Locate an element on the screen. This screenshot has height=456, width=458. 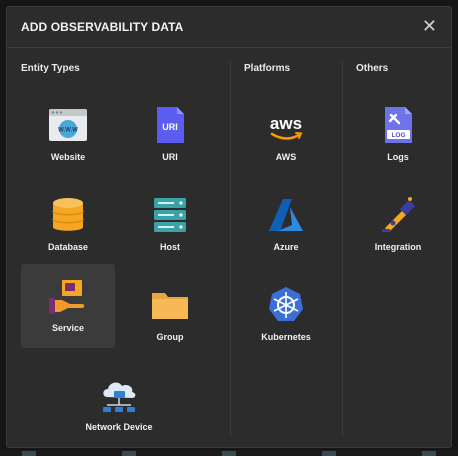
tile-network-device: Network Device is located at coordinates (119, 406).